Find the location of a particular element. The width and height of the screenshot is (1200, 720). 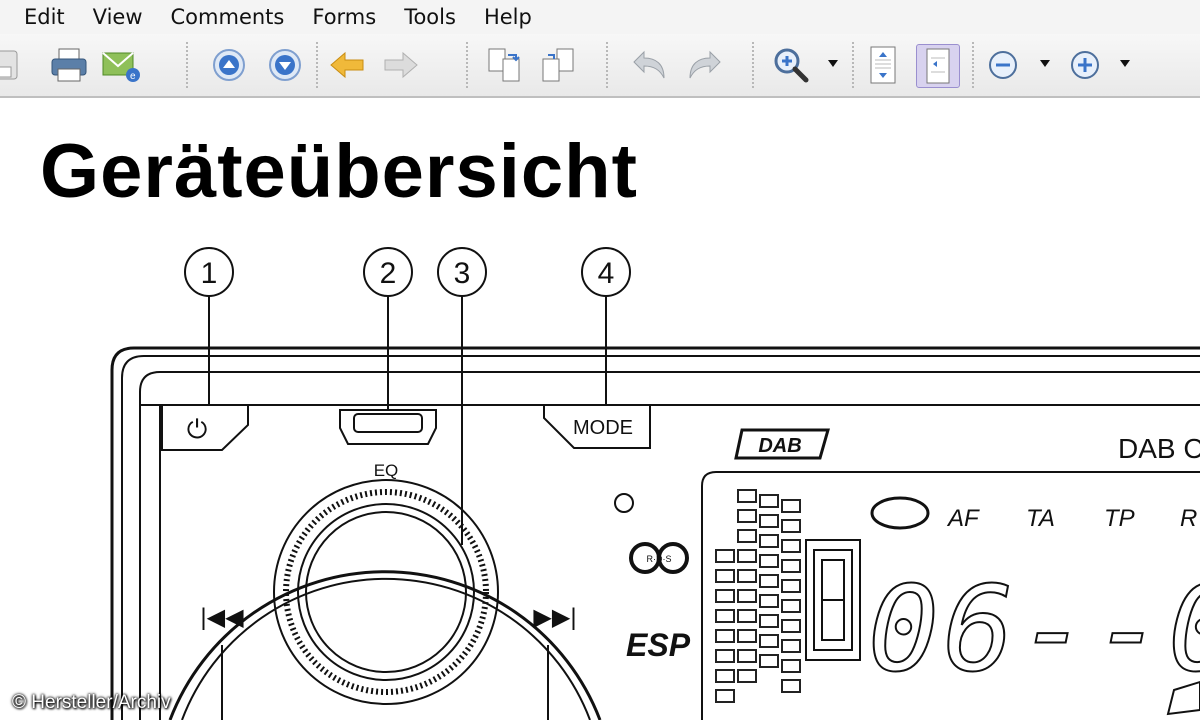

indicator-r: R is located at coordinates (1188, 518).